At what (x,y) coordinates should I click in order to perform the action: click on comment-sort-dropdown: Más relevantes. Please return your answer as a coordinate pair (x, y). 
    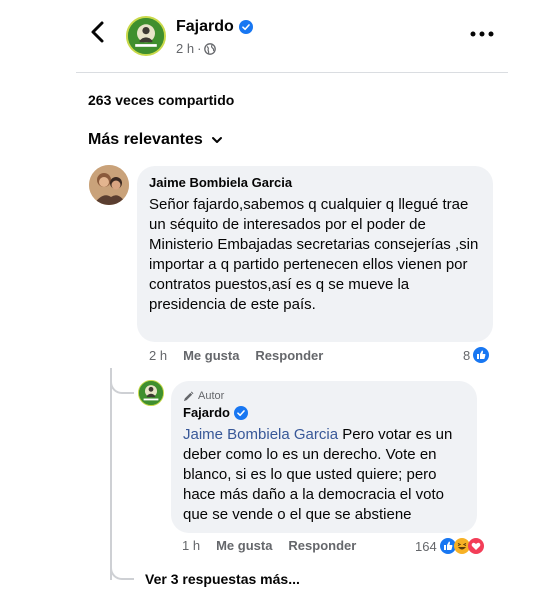
    Looking at the image, I should click on (155, 140).